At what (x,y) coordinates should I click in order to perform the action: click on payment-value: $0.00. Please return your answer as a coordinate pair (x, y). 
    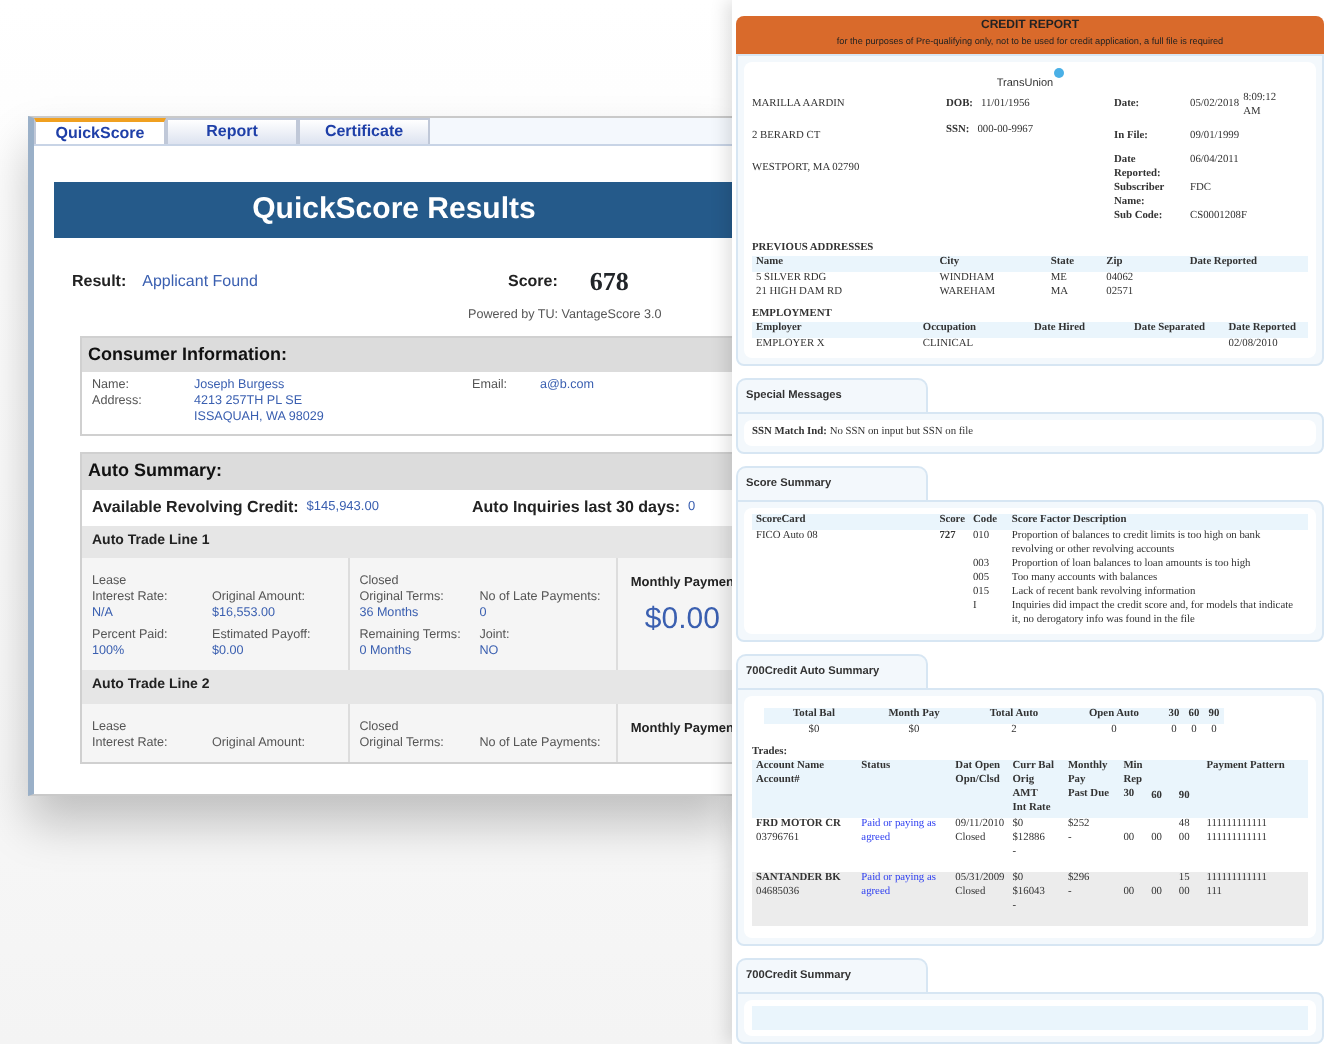
    Looking at the image, I should click on (682, 619).